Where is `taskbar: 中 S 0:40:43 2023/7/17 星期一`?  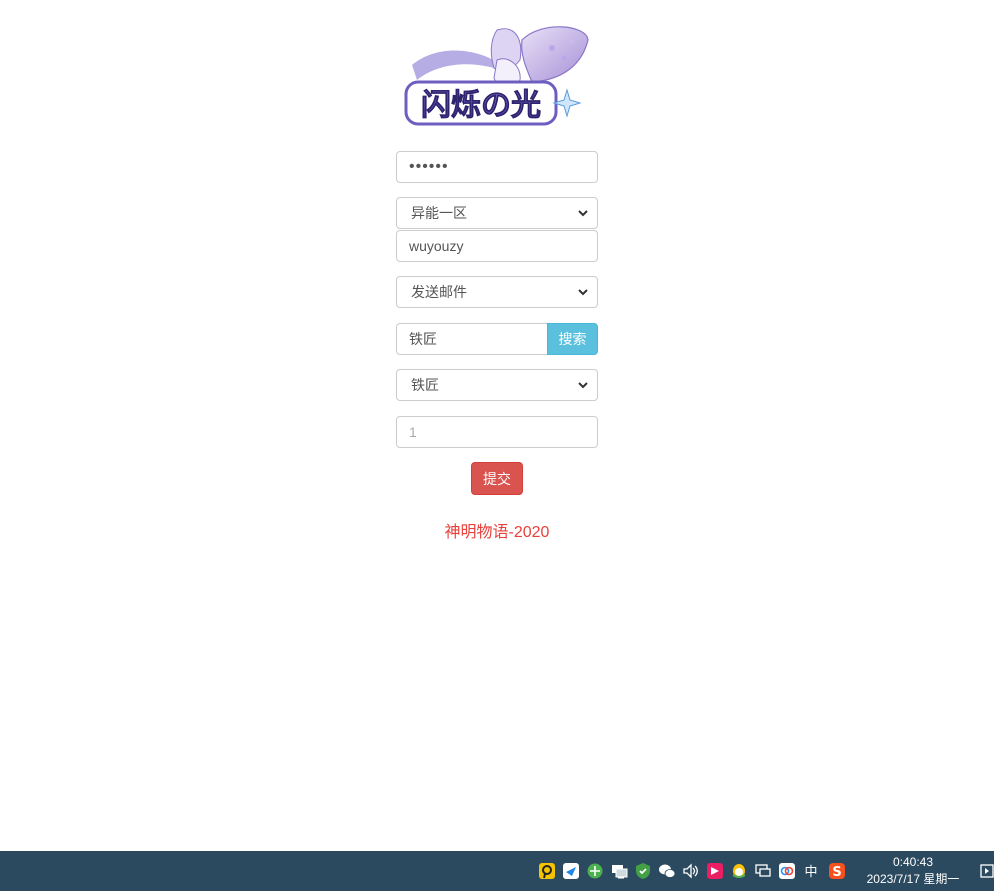
taskbar: 中 S 0:40:43 2023/7/17 星期一 is located at coordinates (497, 871).